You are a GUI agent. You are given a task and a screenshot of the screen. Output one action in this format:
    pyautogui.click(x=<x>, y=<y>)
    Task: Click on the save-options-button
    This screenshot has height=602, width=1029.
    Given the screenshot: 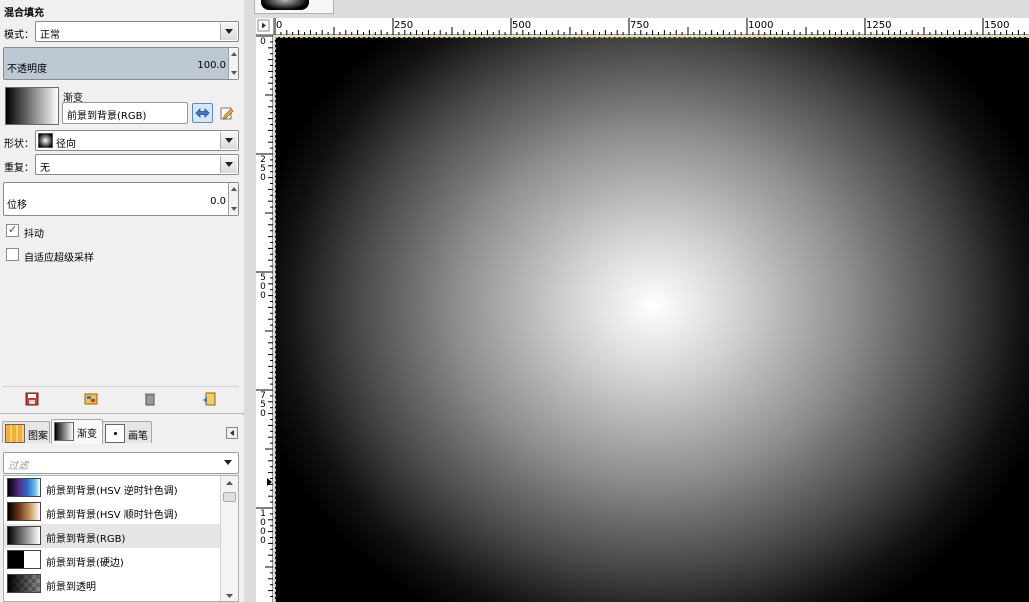 What is the action you would take?
    pyautogui.click(x=32, y=399)
    